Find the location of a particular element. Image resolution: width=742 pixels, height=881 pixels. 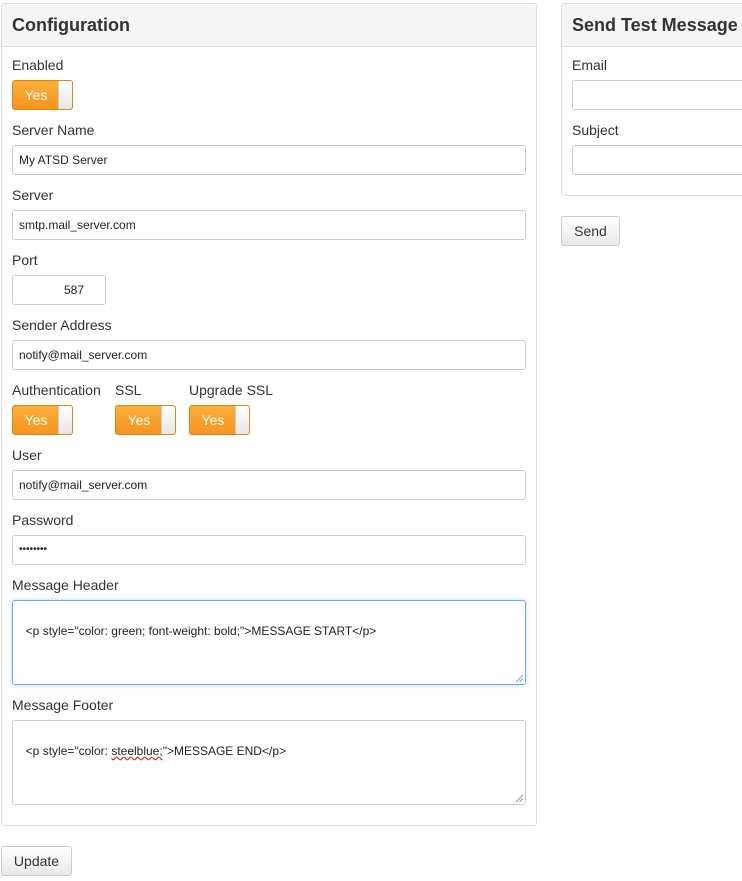

update-button: Update is located at coordinates (36, 861).